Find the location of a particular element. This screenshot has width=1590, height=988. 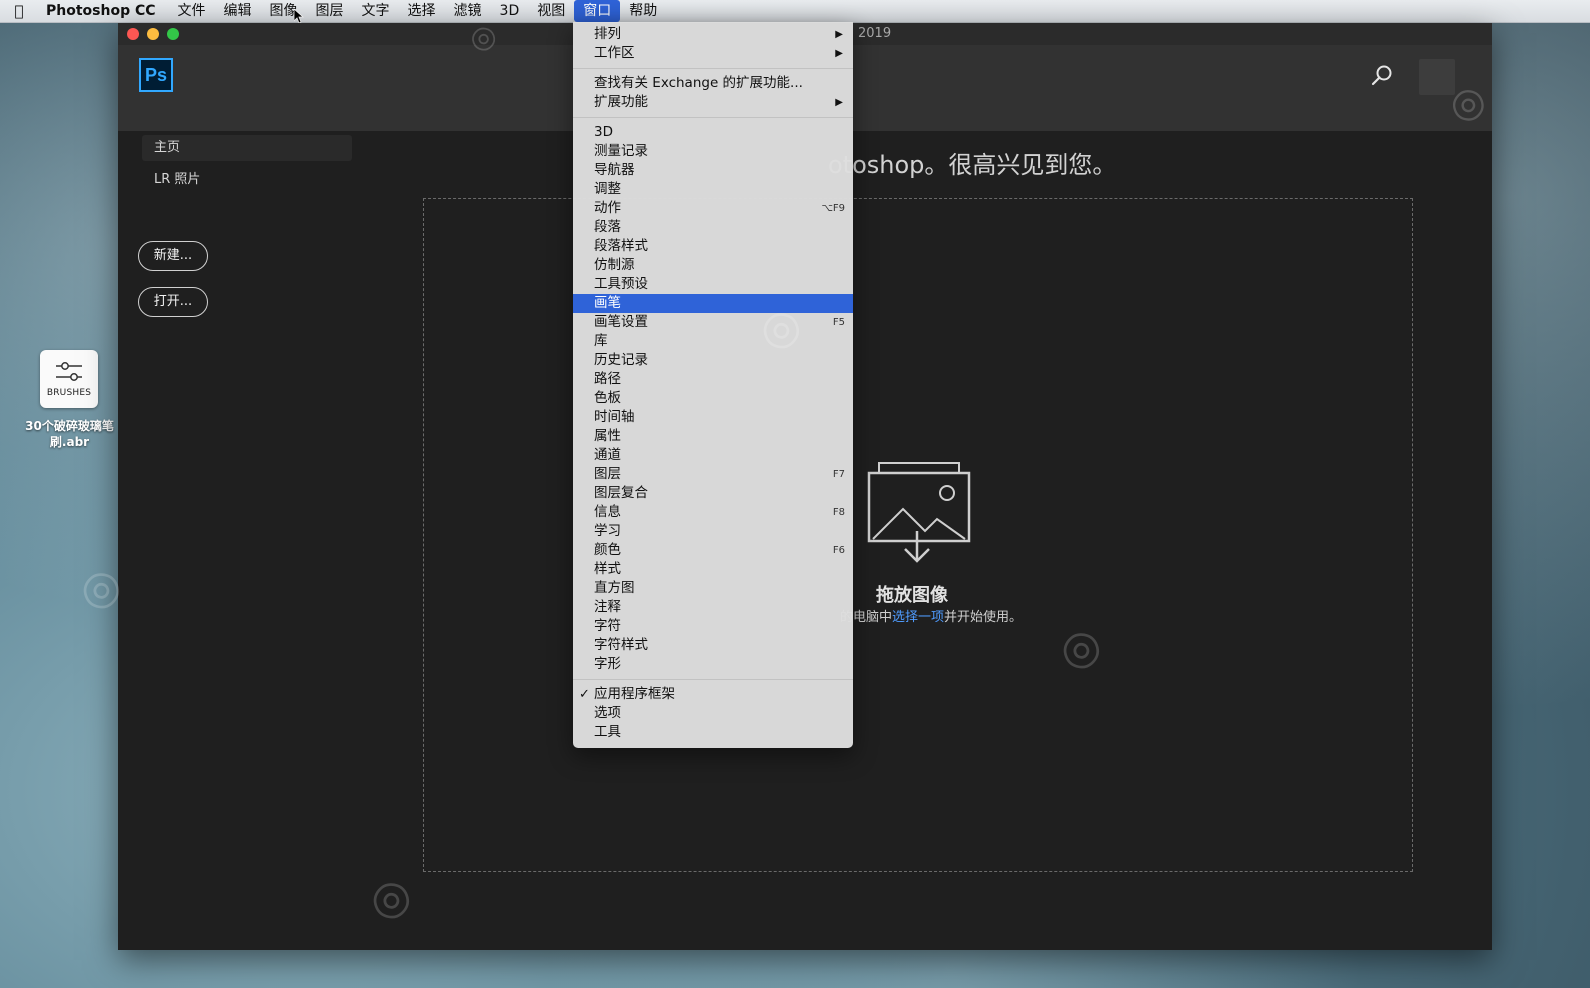

sliders-icon is located at coordinates (69, 371).